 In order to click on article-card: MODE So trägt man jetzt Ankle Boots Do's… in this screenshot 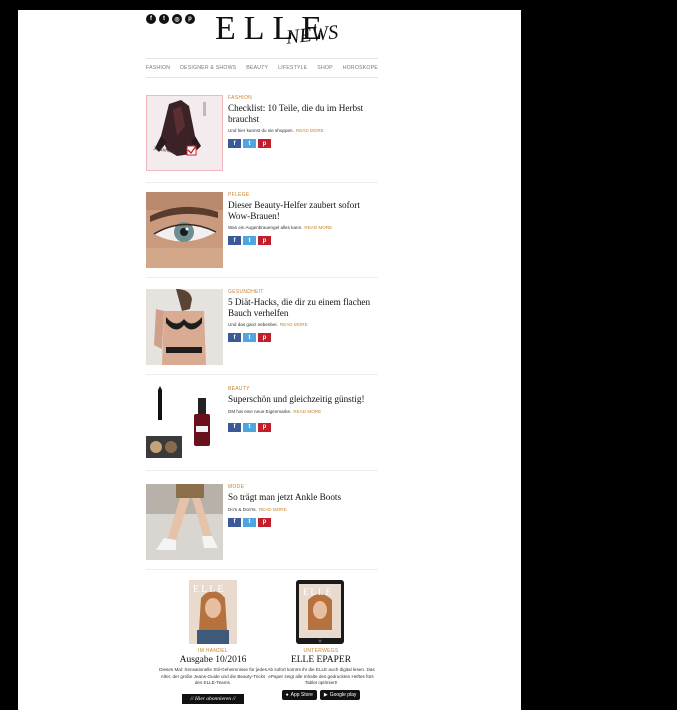, I will do `click(262, 527)`.